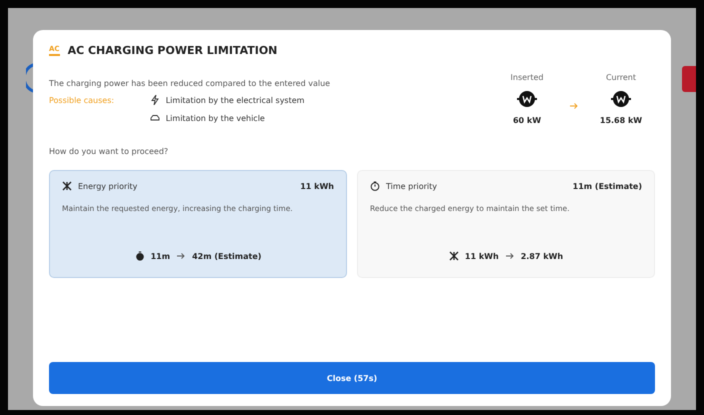 Image resolution: width=704 pixels, height=415 pixels. What do you see at coordinates (160, 256) in the screenshot?
I see `from-value: 11m` at bounding box center [160, 256].